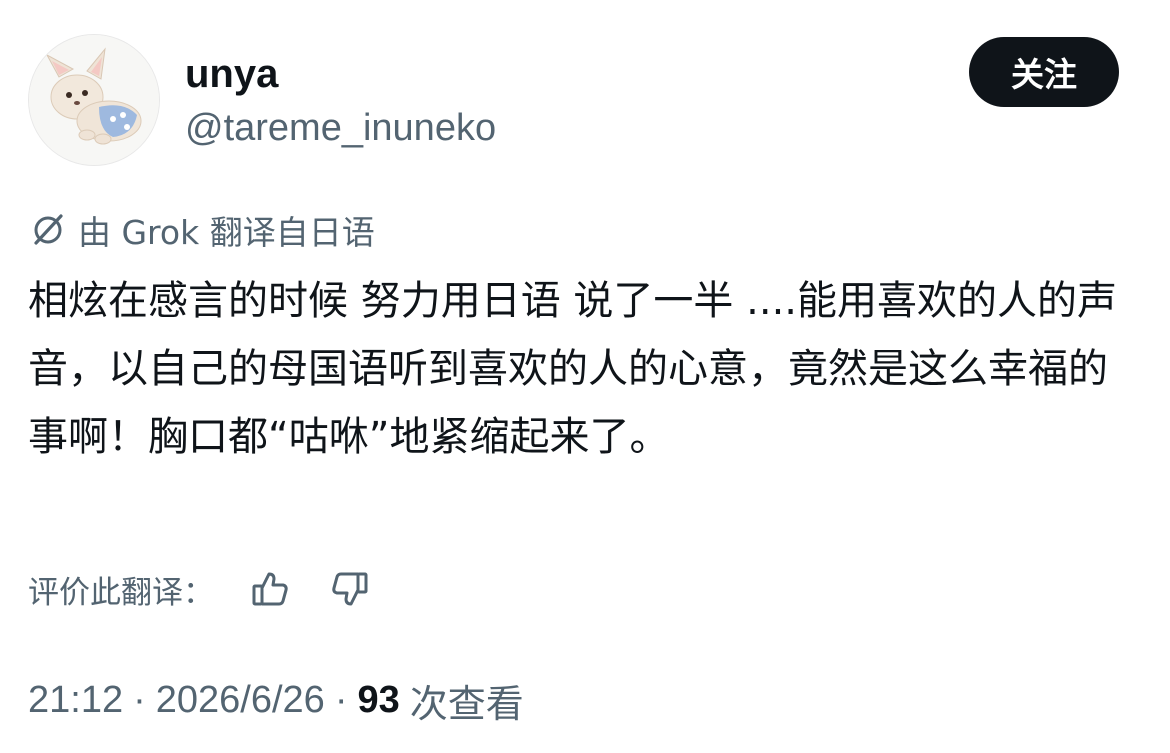 The image size is (1170, 753). I want to click on thumbs-down-icon, so click(350, 589).